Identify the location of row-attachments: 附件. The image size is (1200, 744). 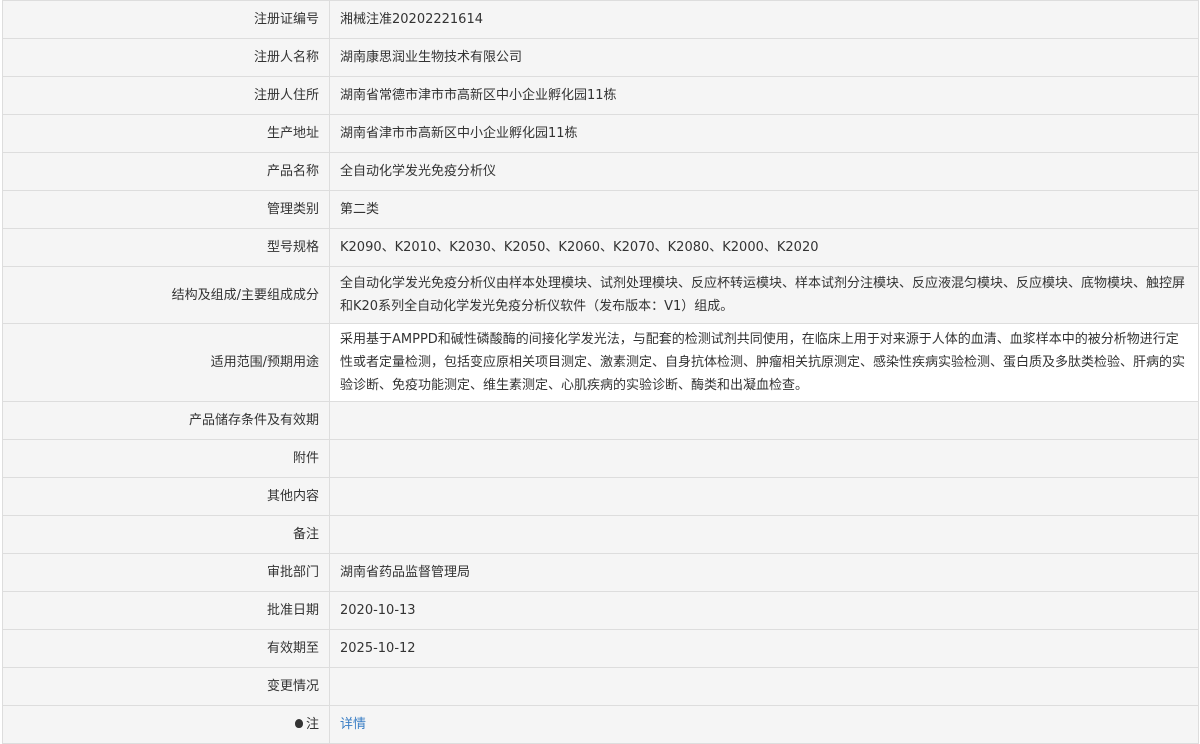
(600, 458).